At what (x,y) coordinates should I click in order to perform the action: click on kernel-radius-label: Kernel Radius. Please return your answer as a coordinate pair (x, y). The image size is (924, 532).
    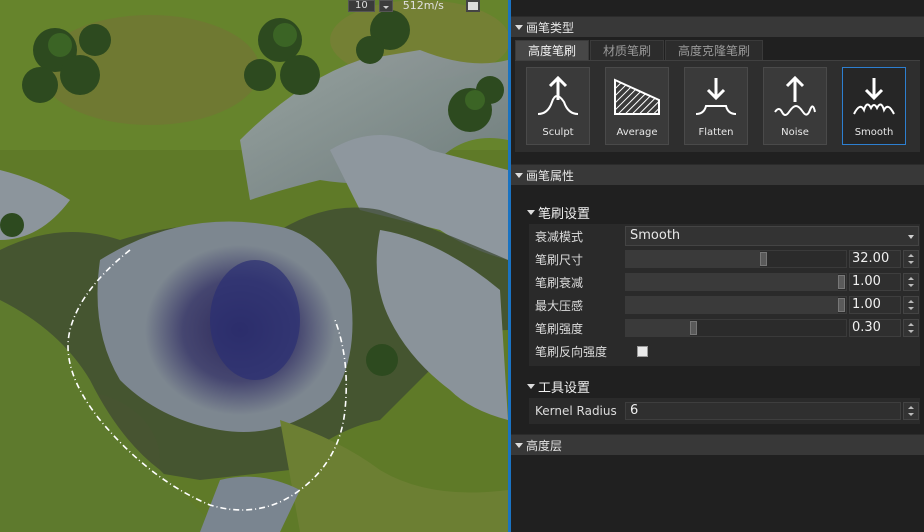
    Looking at the image, I should click on (576, 411).